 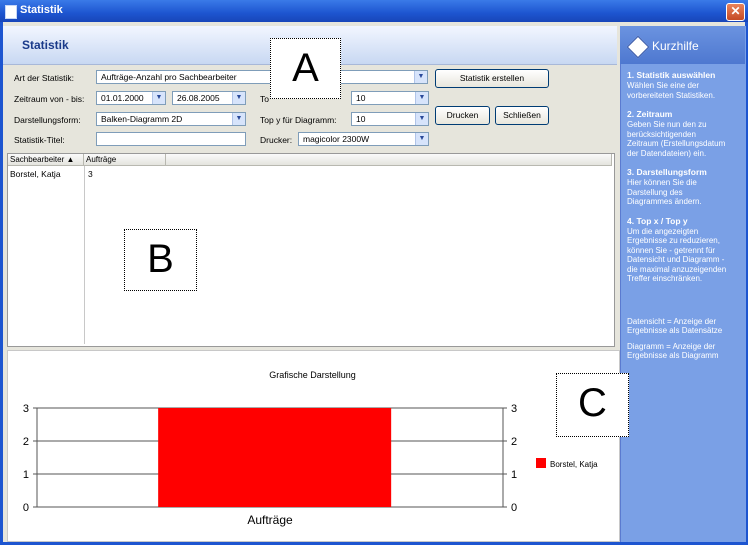 I want to click on drucker-value: magicolor 2300W, so click(x=336, y=139).